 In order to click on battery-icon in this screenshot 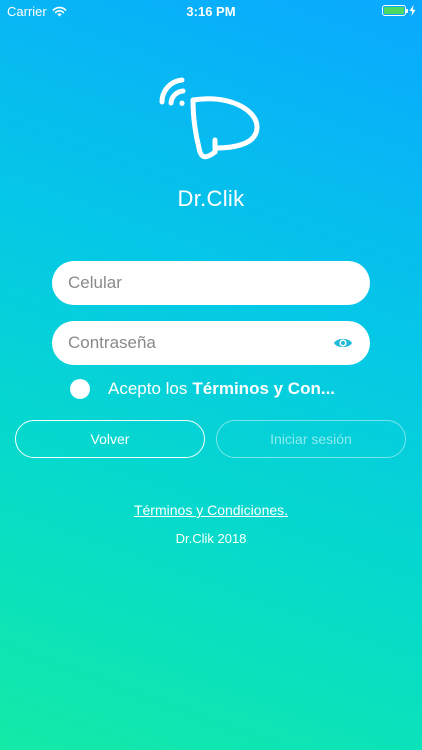, I will do `click(395, 10)`.